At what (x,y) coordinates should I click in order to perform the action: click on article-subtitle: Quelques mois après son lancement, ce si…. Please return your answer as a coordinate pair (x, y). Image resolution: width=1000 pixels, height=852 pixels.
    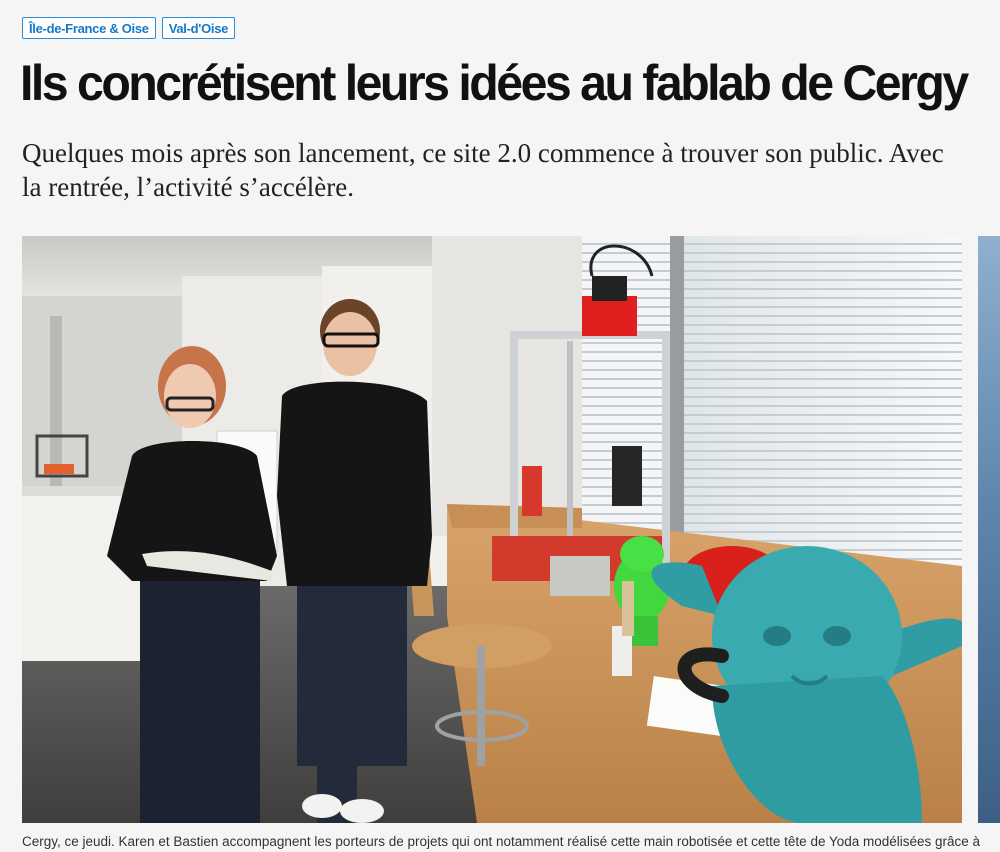
    Looking at the image, I should click on (483, 170).